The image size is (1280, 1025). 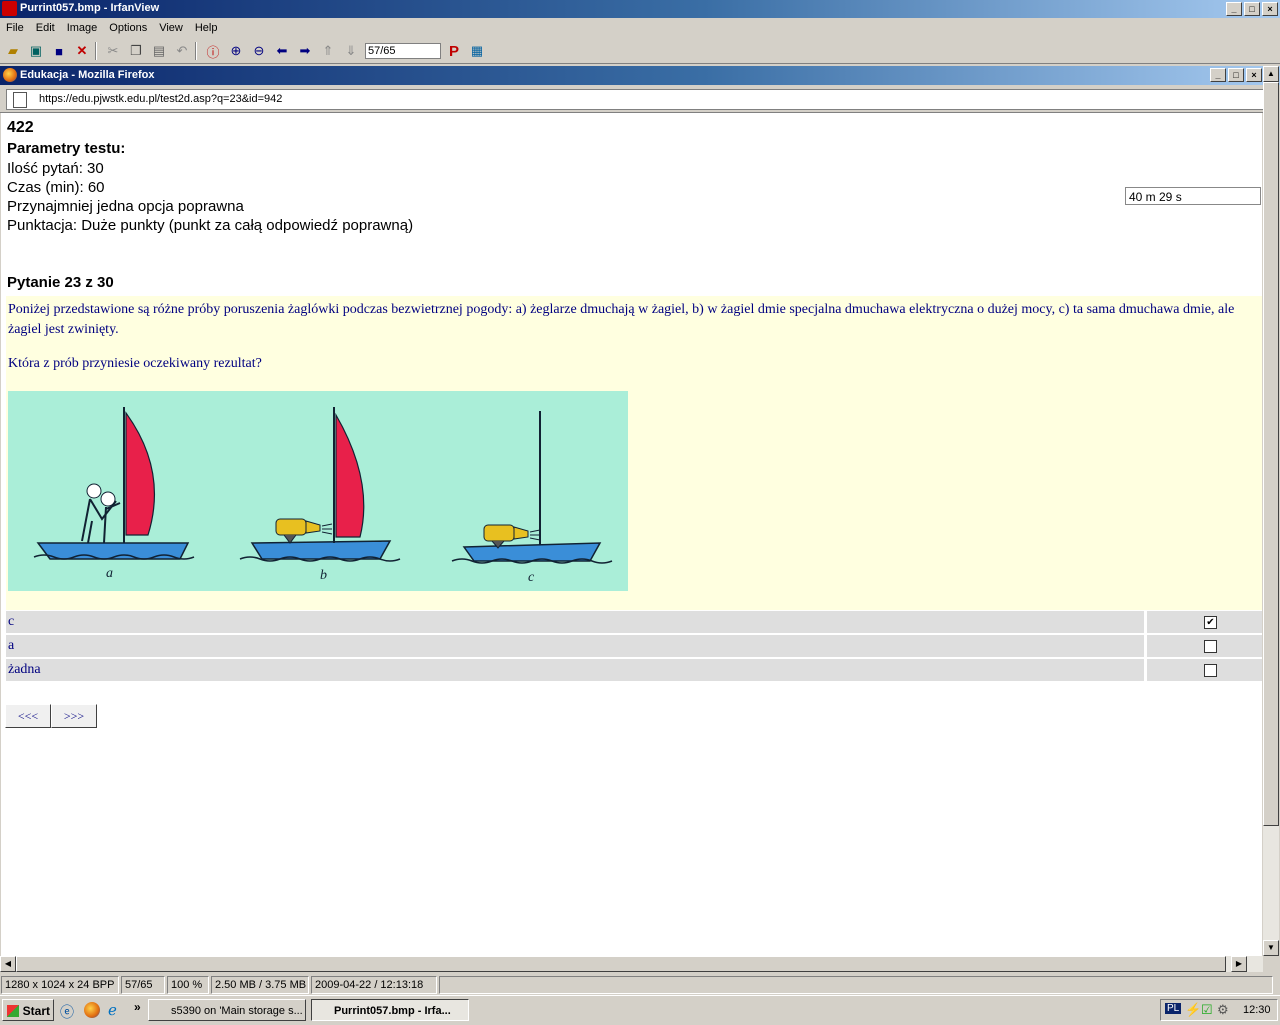 I want to click on close-button: ×, so click(x=1270, y=9).